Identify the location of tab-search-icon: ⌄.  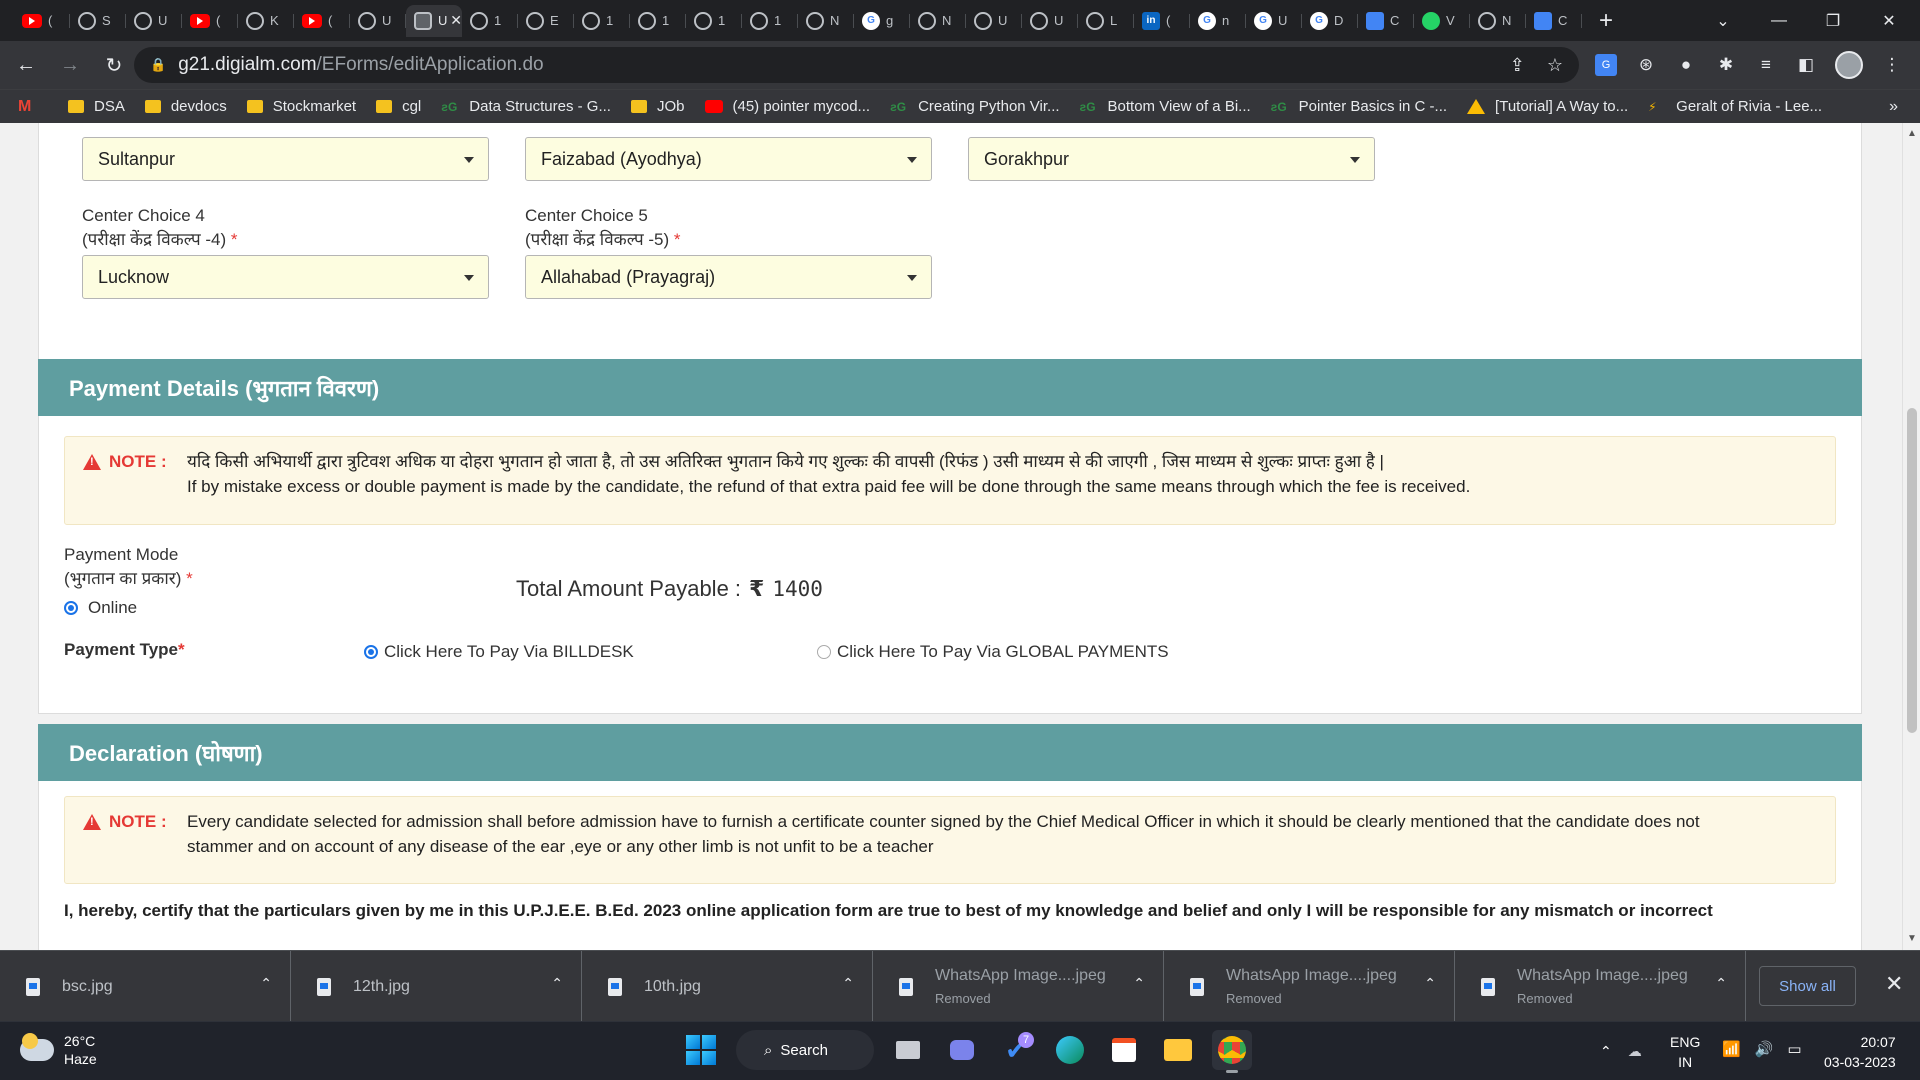
(1723, 20).